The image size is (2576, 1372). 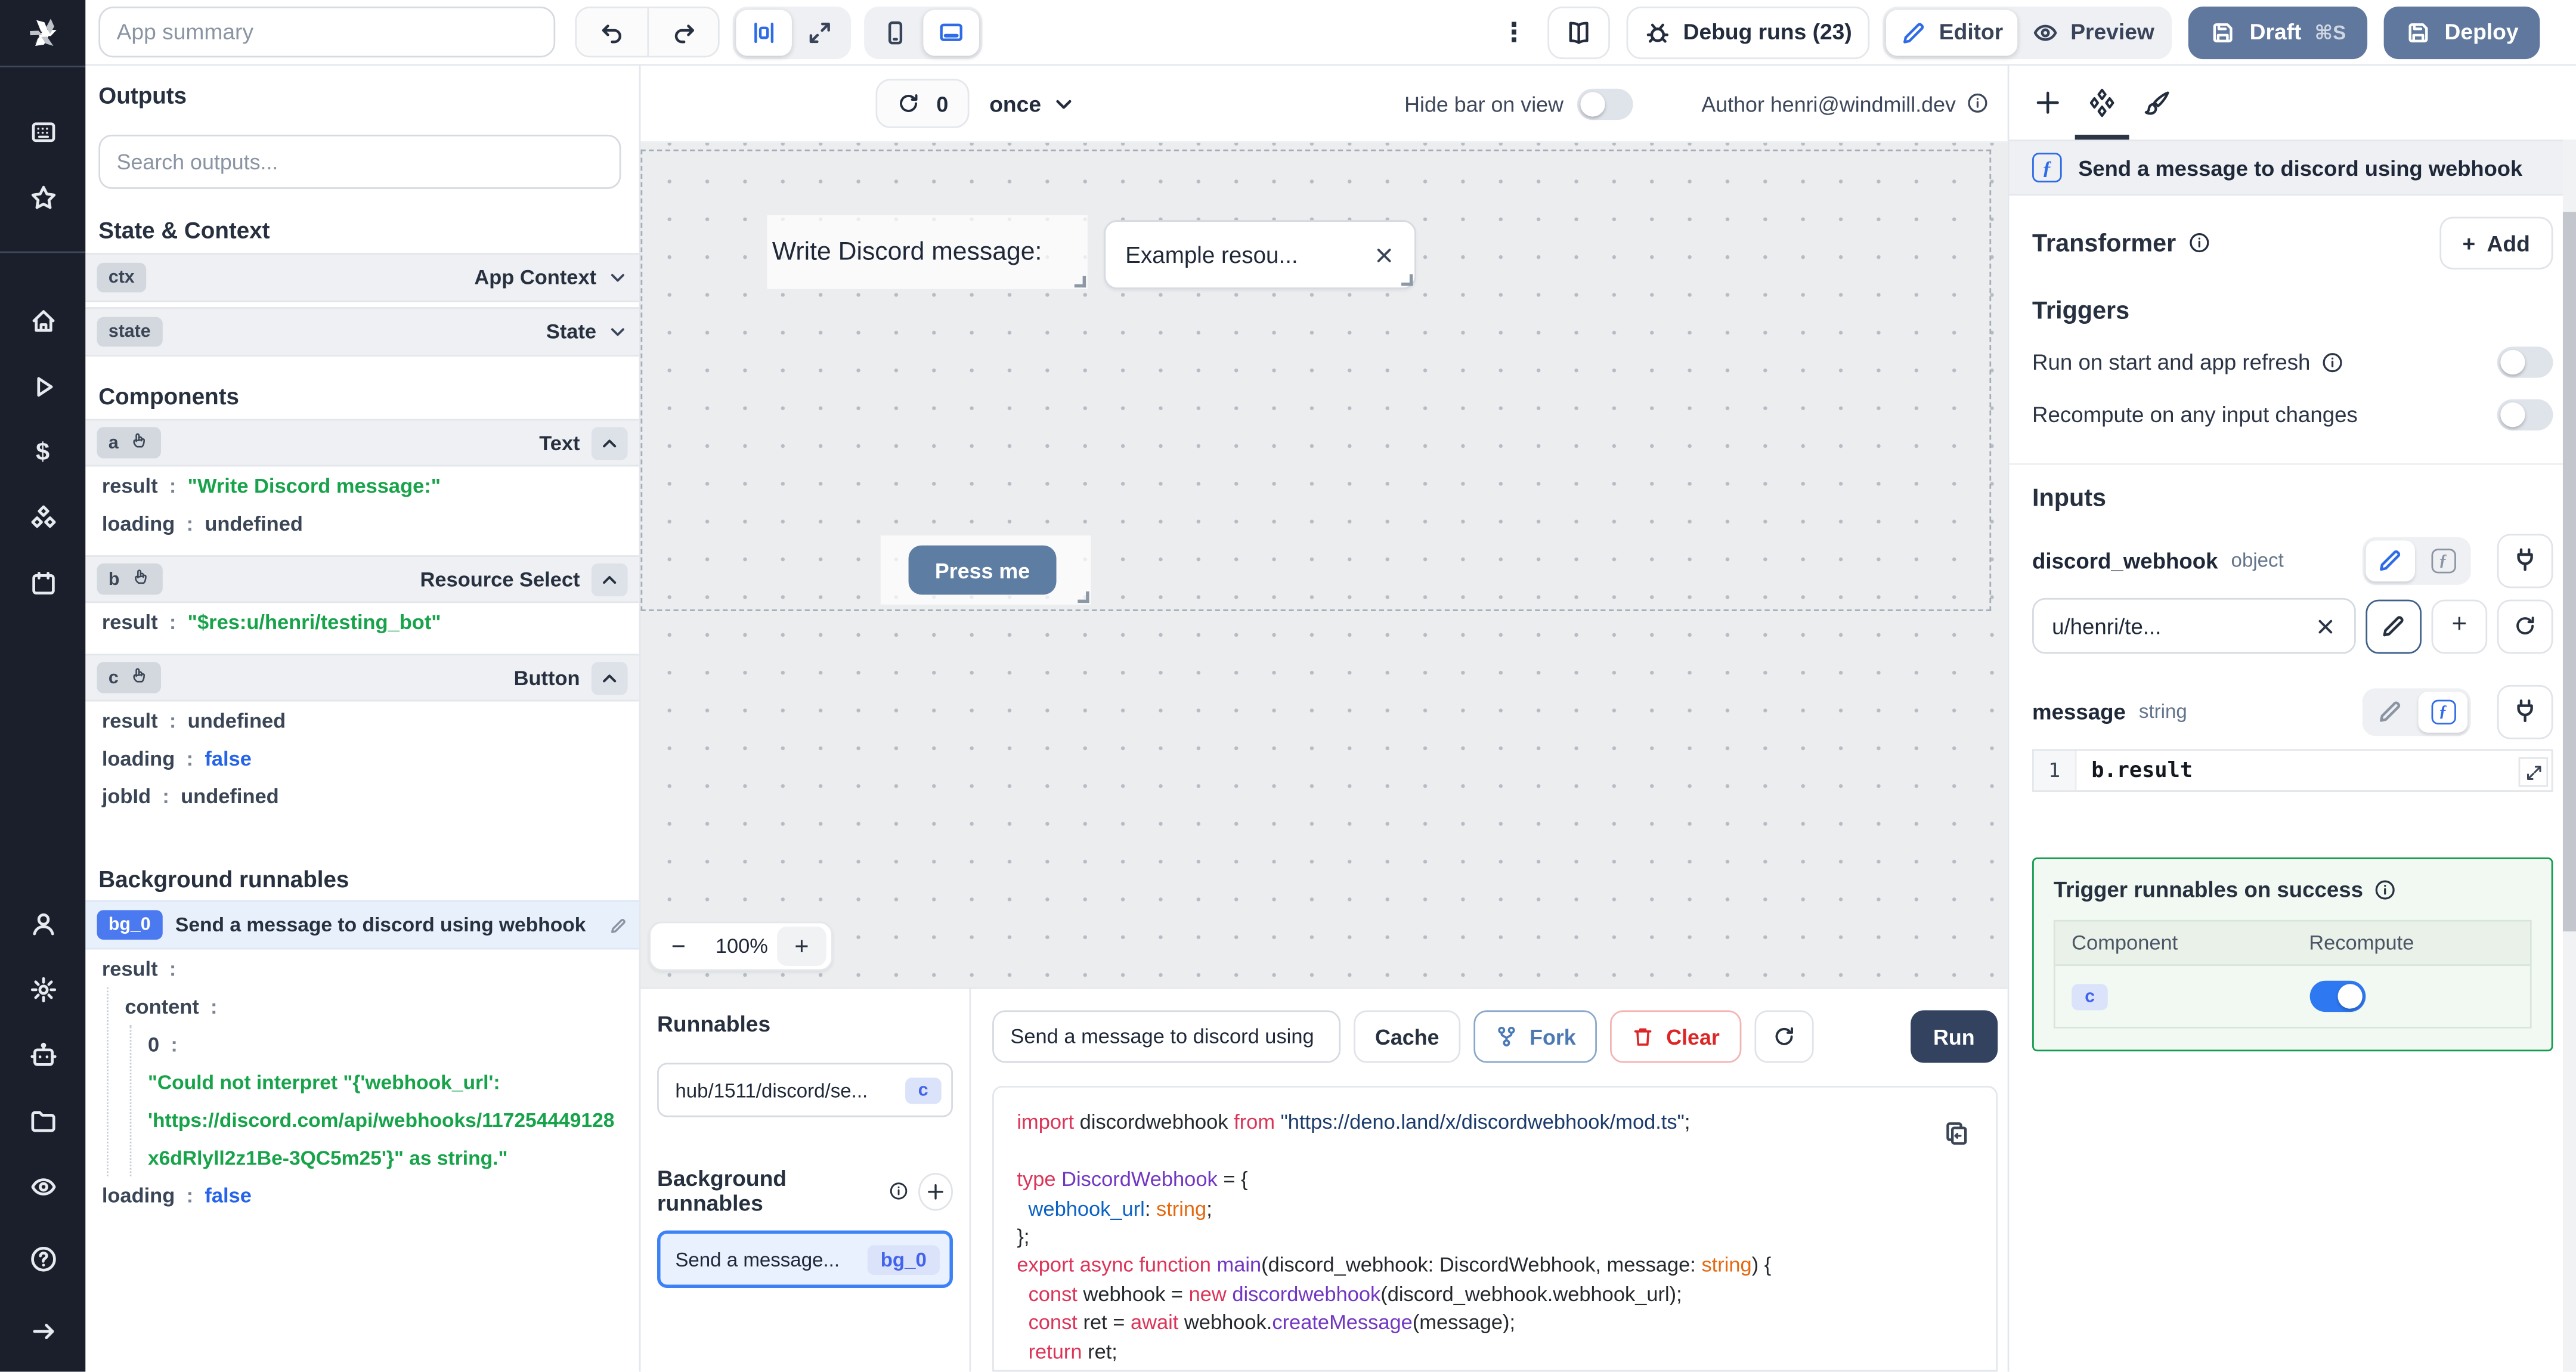 What do you see at coordinates (2525, 626) in the screenshot?
I see `refresh-resource-button` at bounding box center [2525, 626].